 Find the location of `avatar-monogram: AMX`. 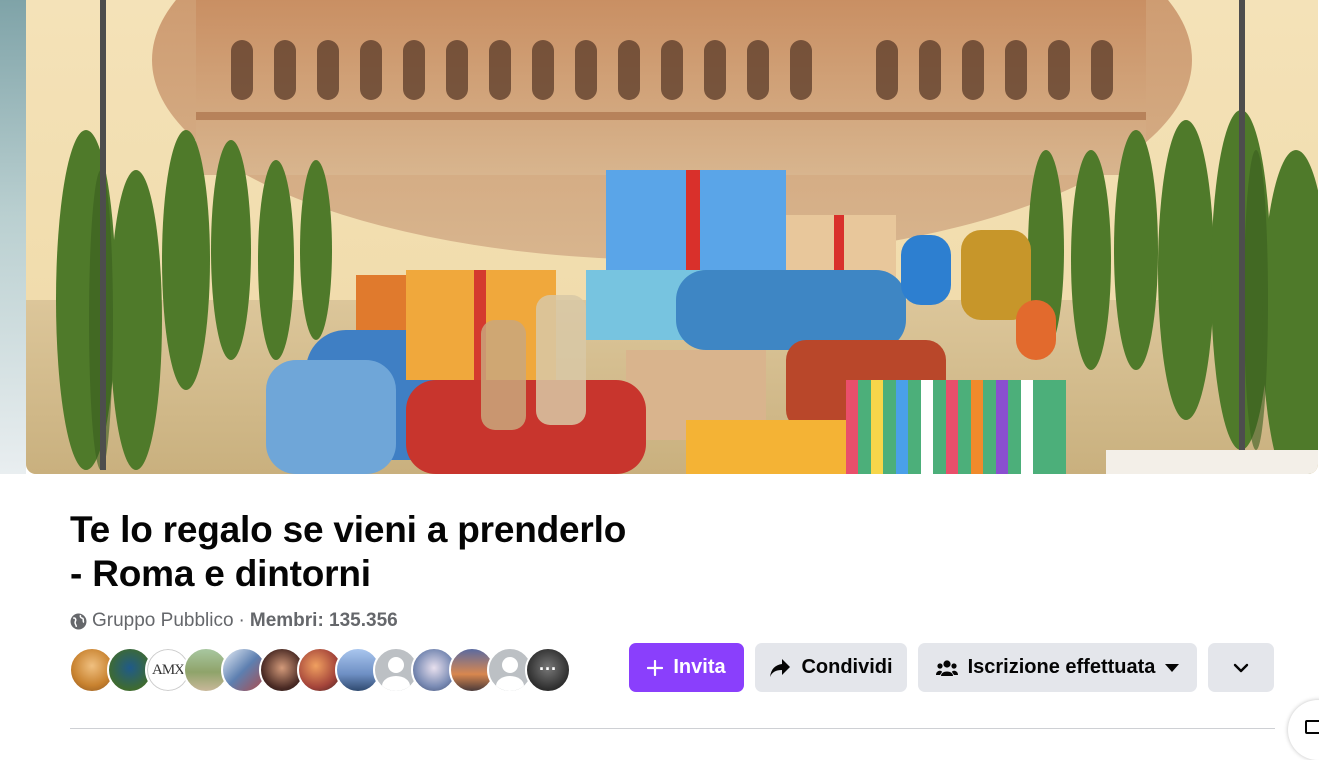

avatar-monogram: AMX is located at coordinates (168, 669).